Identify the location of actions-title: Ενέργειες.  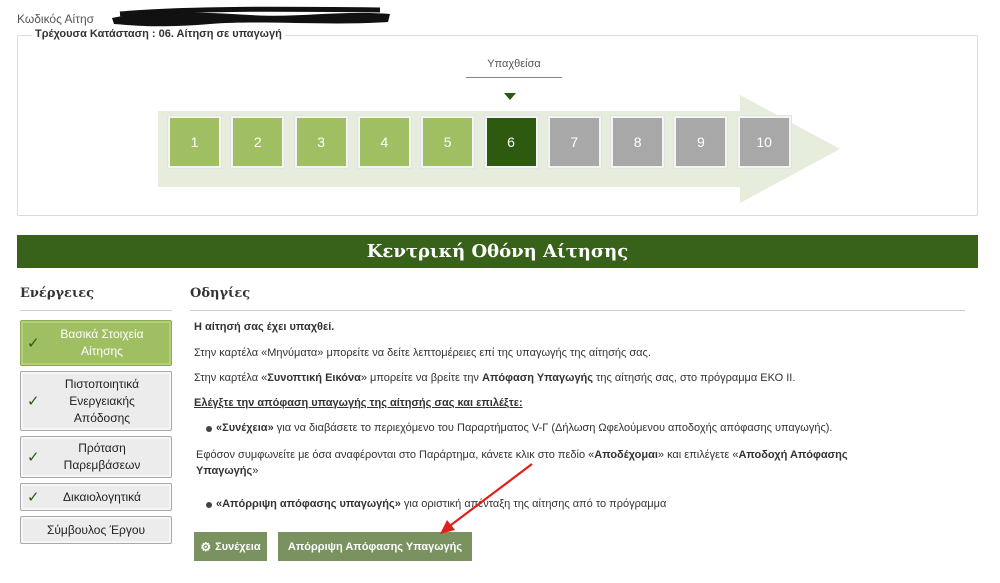
(57, 293).